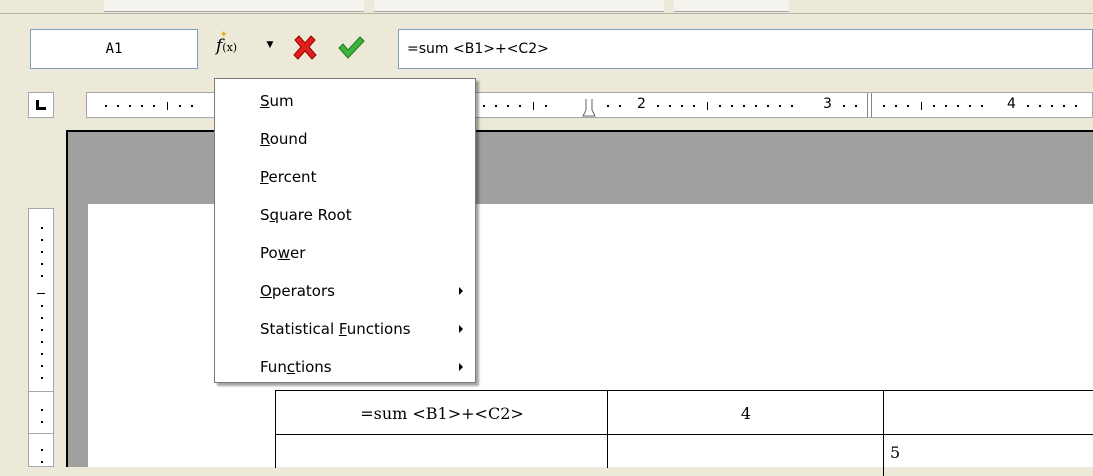  I want to click on cancel-icon, so click(305, 48).